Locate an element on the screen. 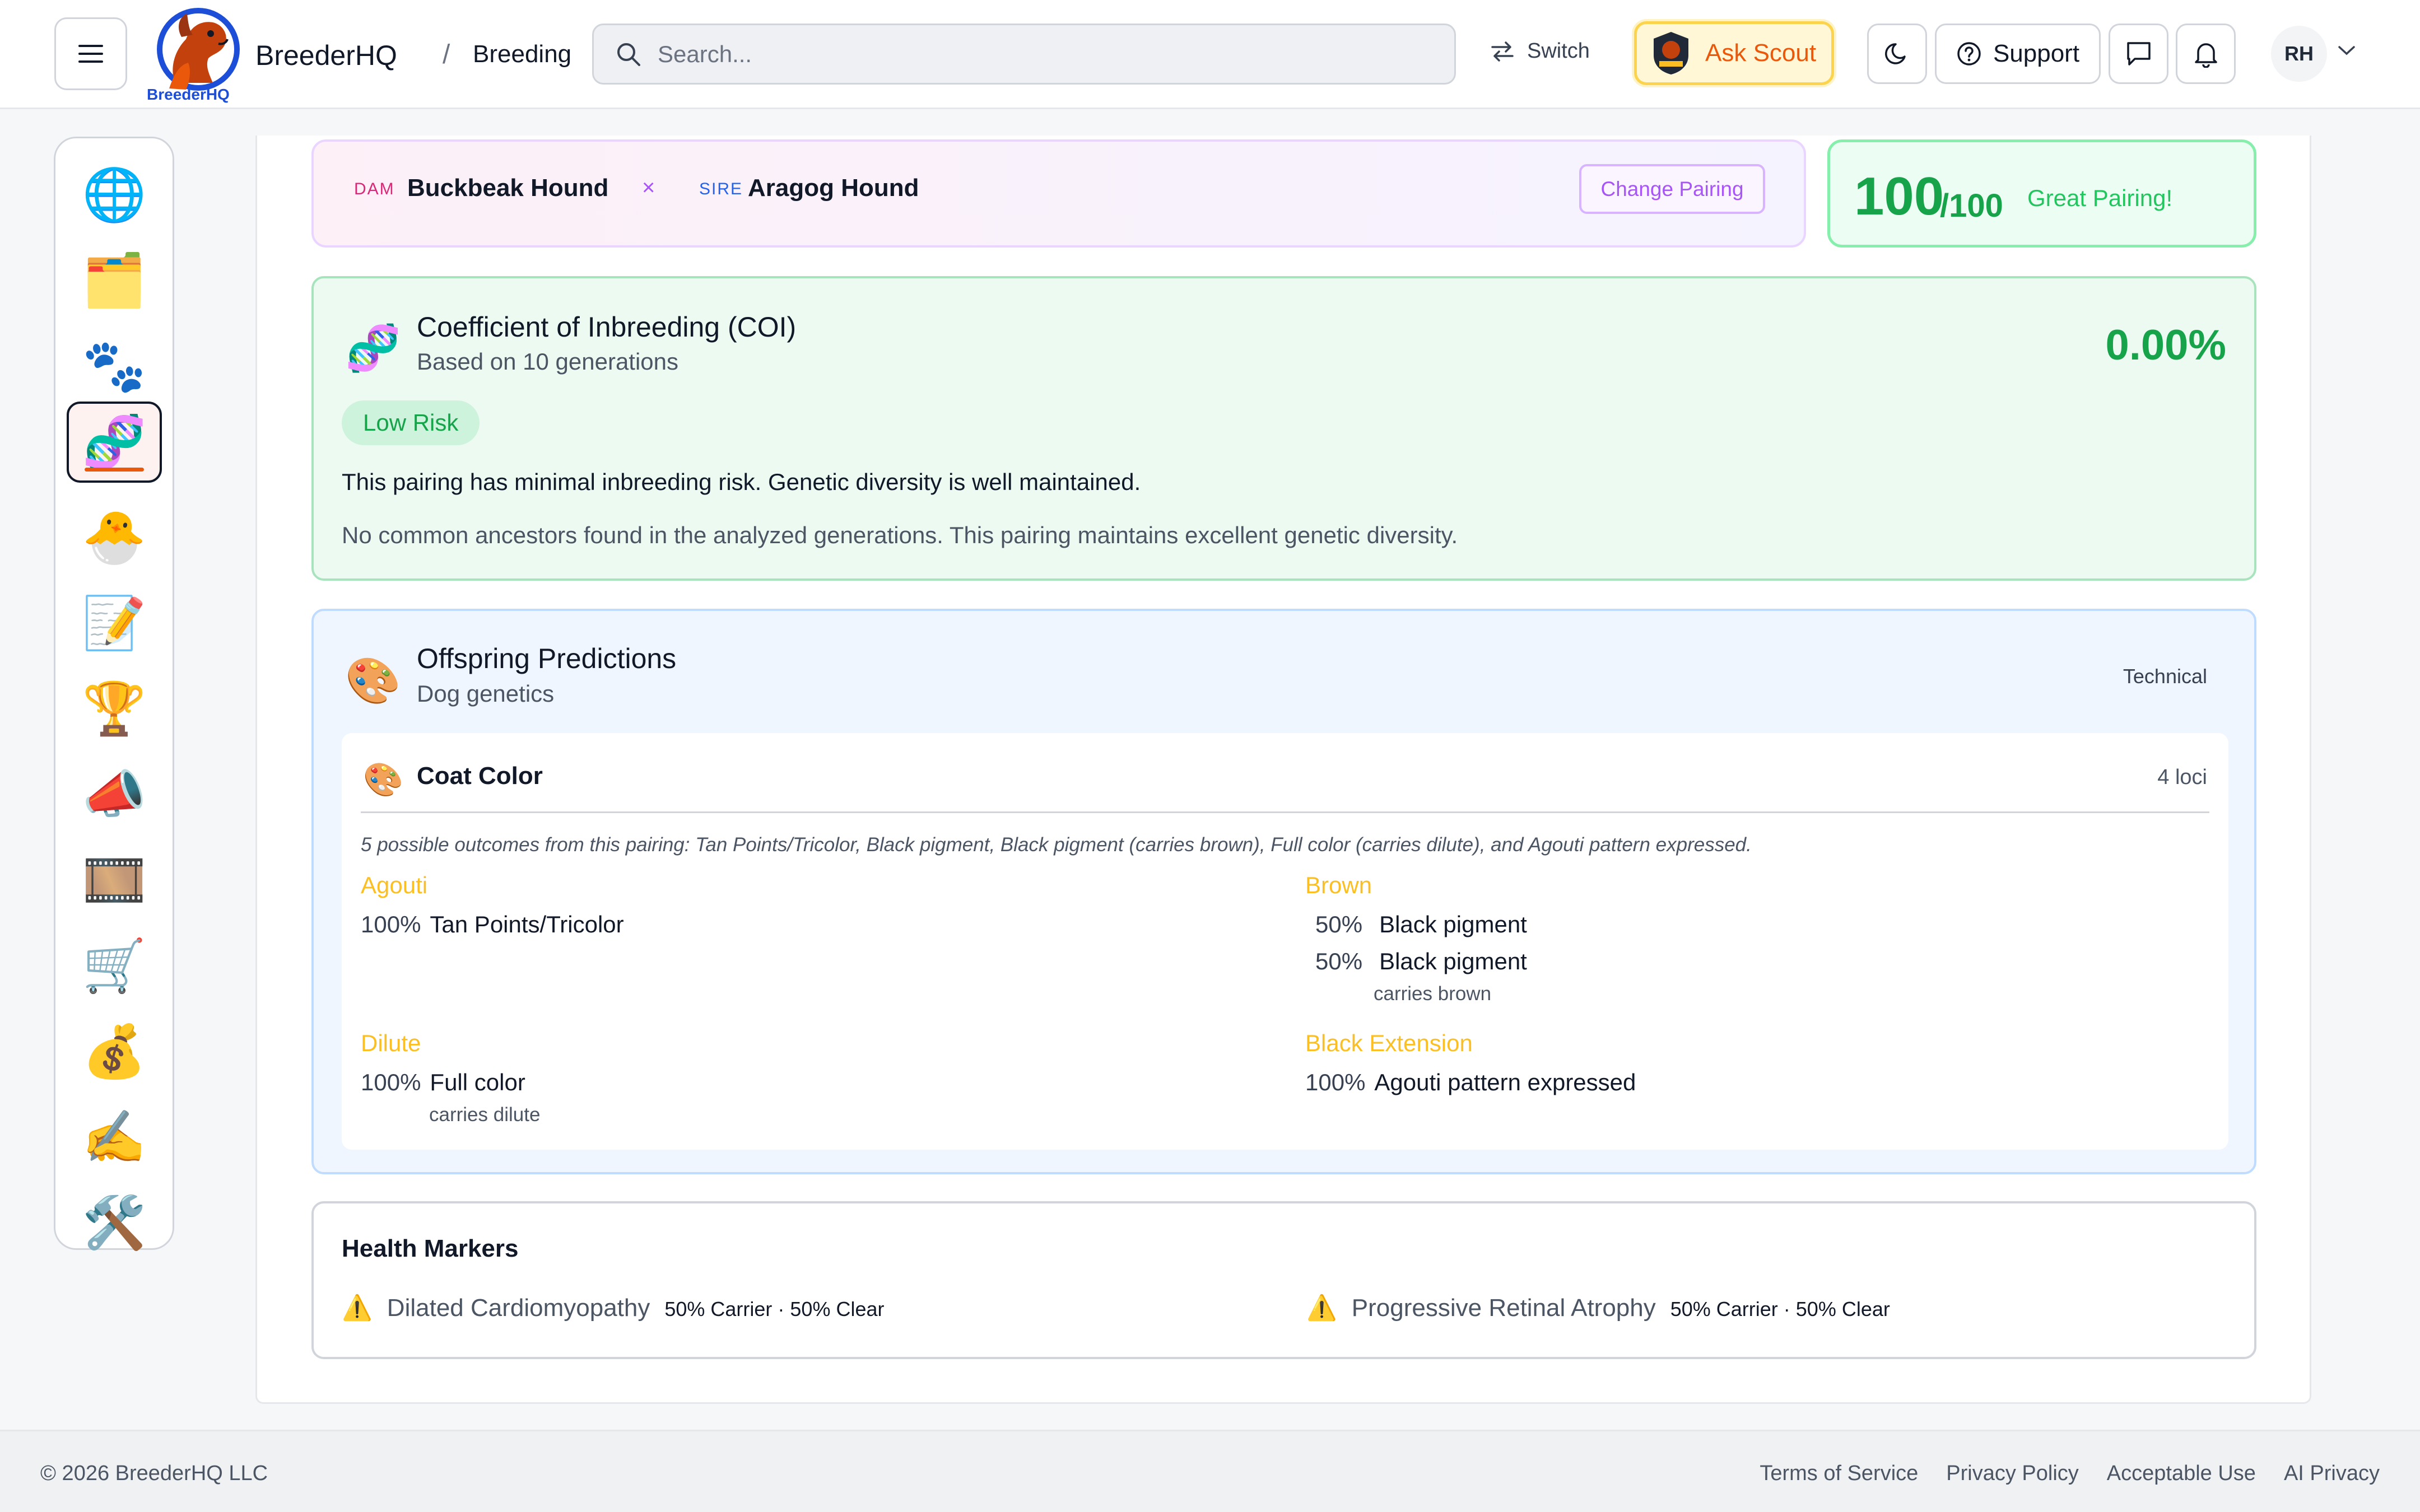 The image size is (2420, 1512). scout-badge-icon is located at coordinates (1671, 53).